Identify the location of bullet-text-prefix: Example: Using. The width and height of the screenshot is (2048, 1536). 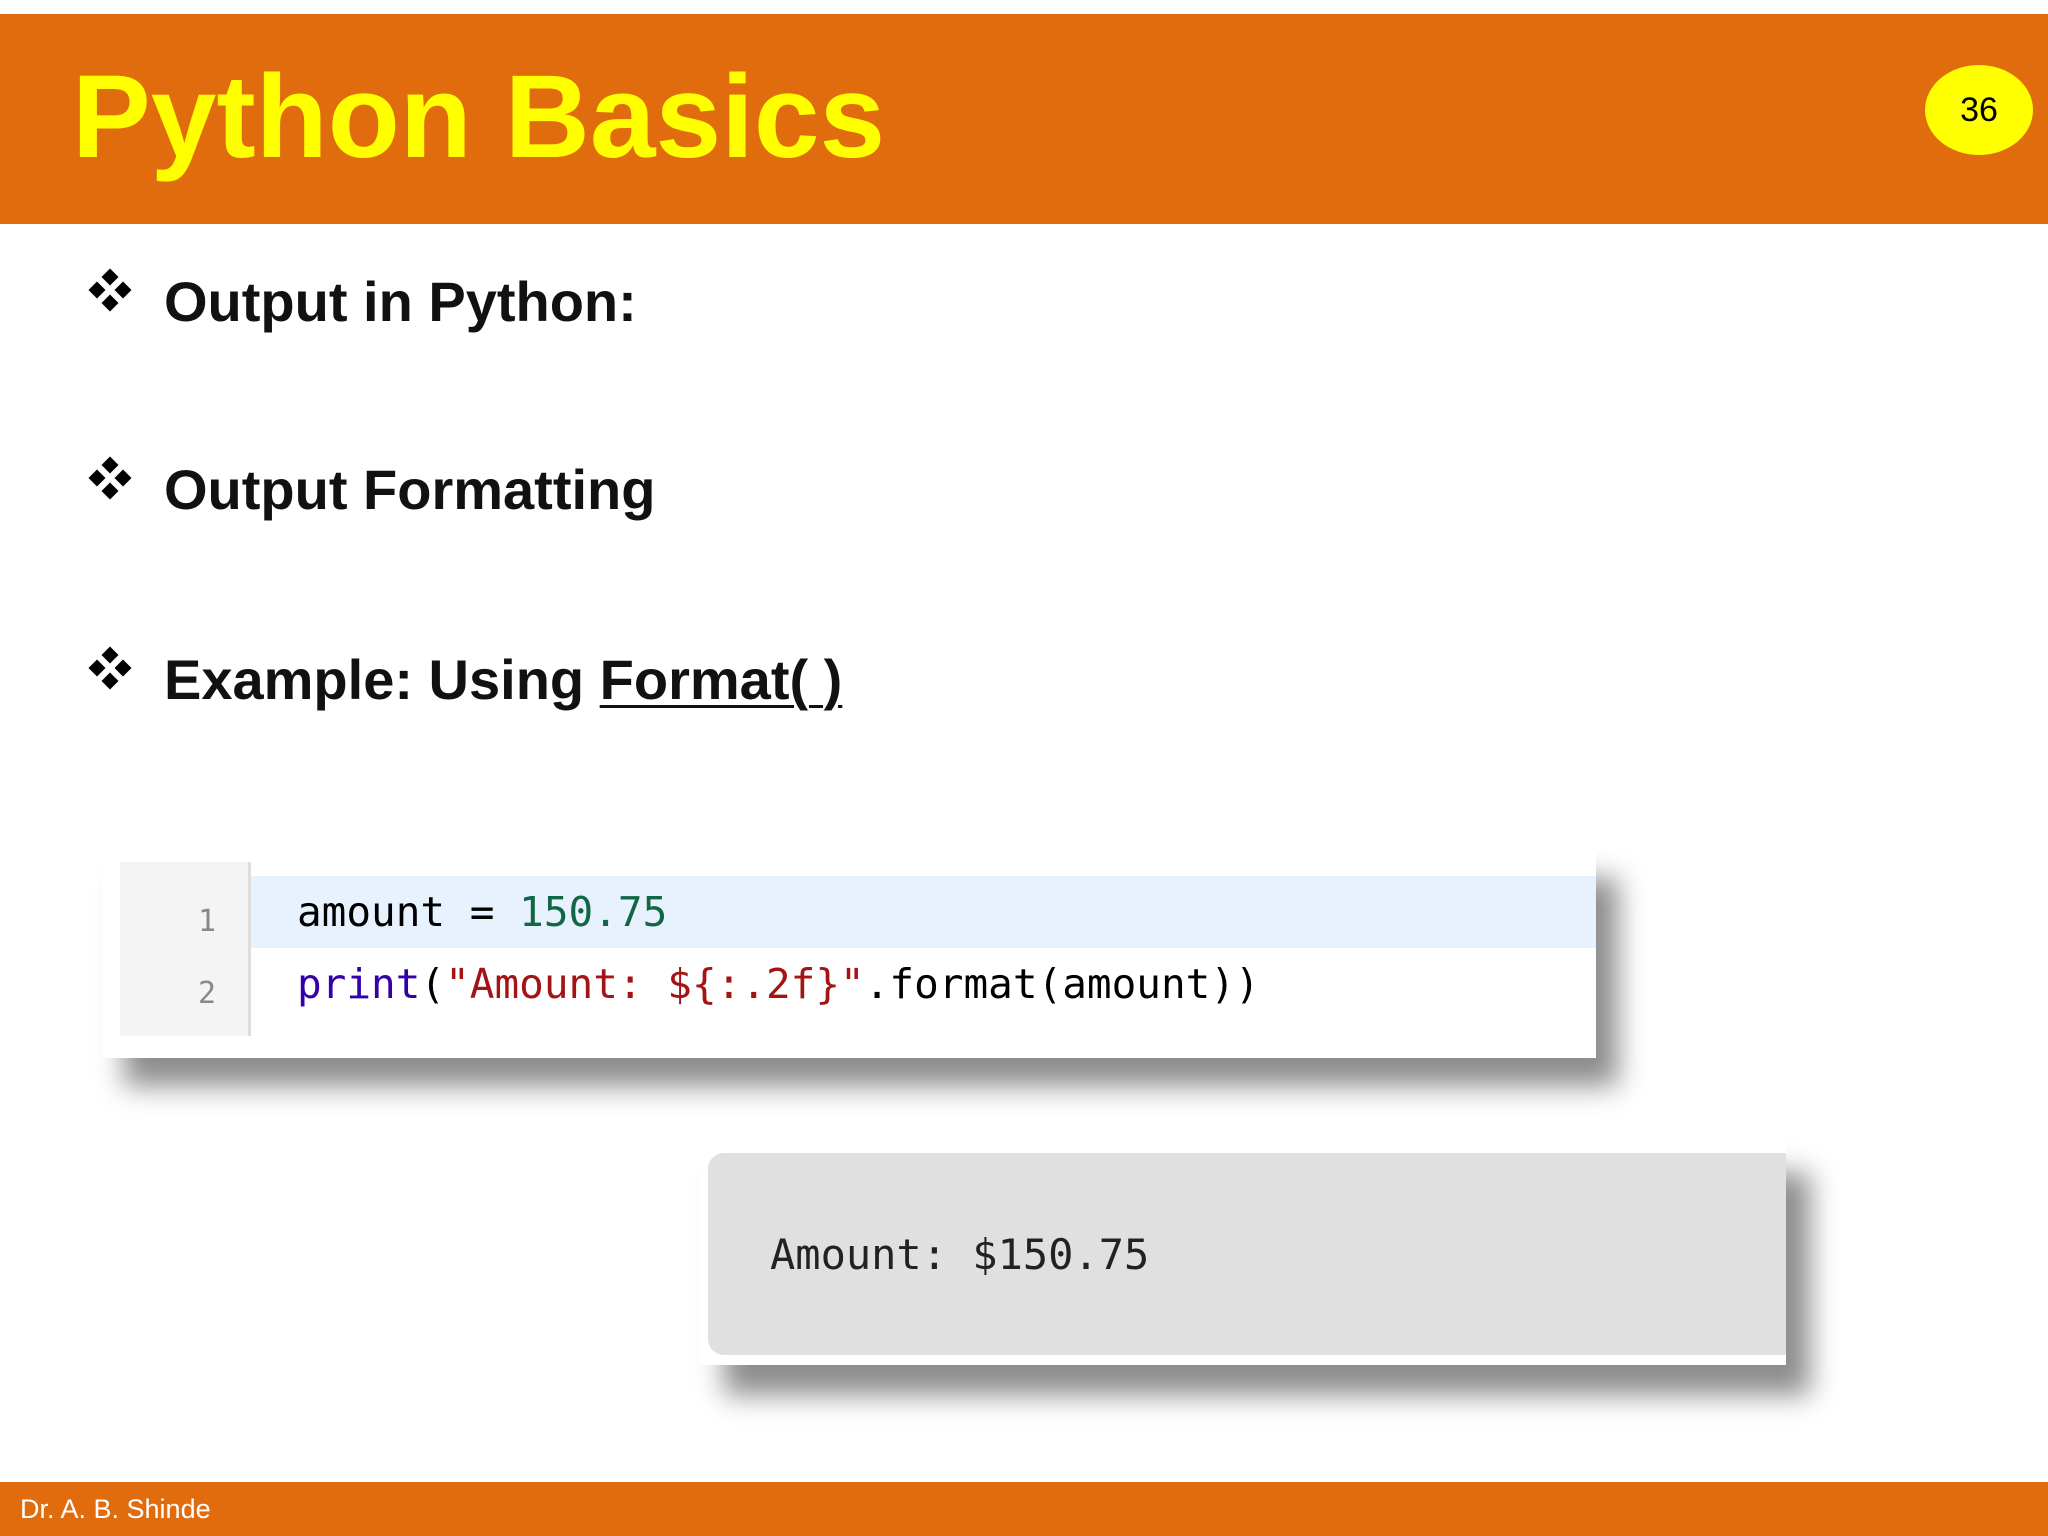
(382, 679).